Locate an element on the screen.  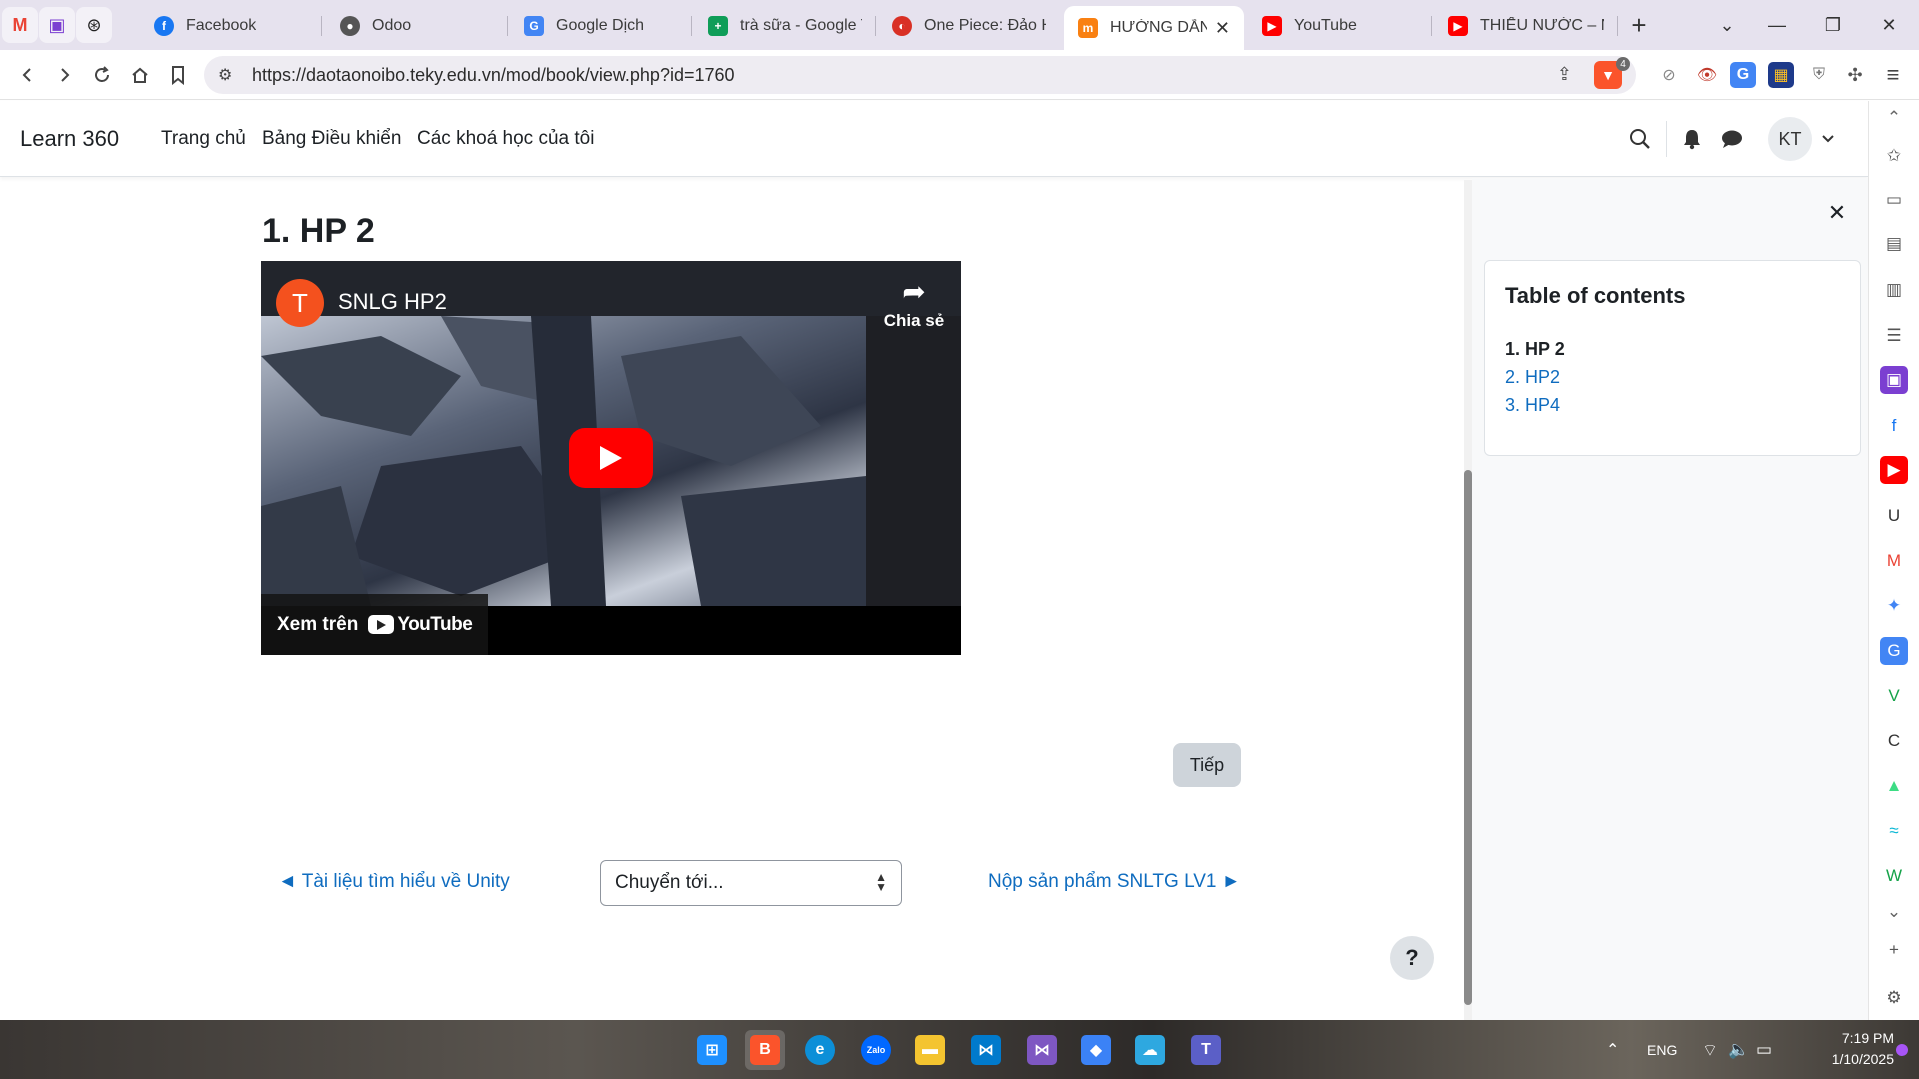
tab-youtube: ▶ YouTube is located at coordinates (1340, 26).